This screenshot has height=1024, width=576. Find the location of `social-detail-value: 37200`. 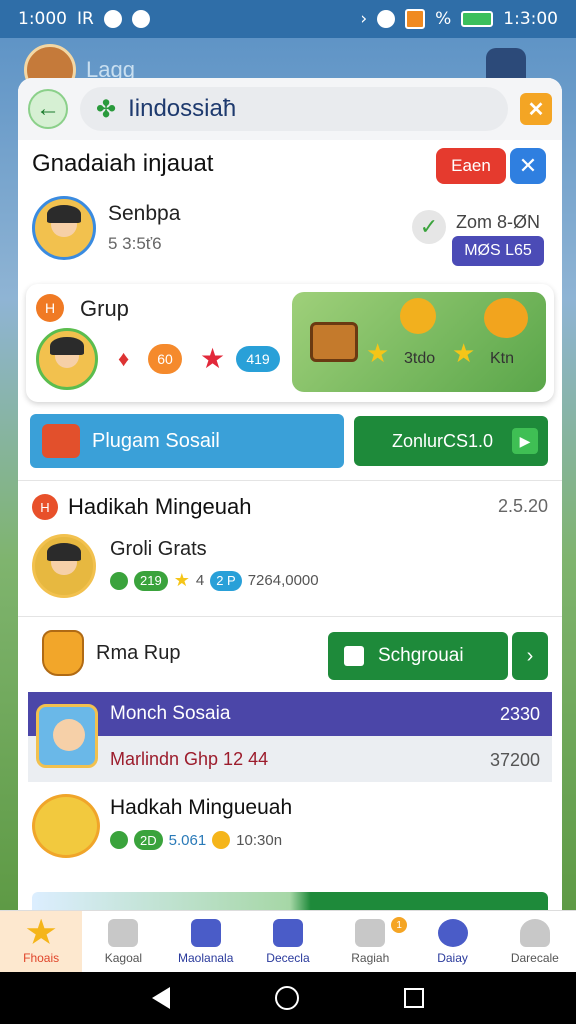

social-detail-value: 37200 is located at coordinates (514, 760).